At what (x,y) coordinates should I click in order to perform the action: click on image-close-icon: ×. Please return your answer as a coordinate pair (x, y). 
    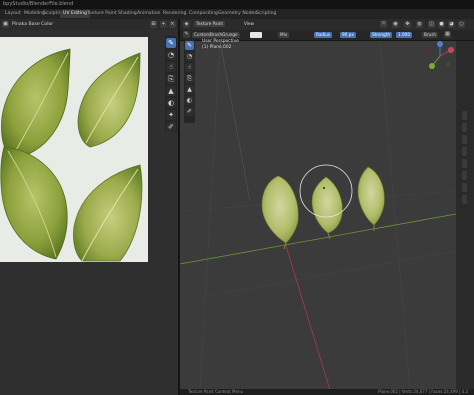
    Looking at the image, I should click on (172, 24).